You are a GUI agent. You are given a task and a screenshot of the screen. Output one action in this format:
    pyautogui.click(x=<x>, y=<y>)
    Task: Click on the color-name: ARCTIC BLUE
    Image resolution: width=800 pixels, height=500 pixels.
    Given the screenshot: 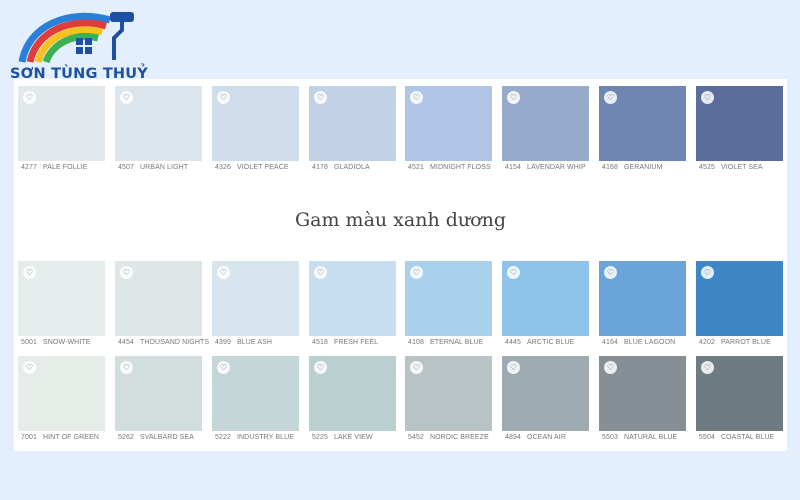 What is the action you would take?
    pyautogui.click(x=550, y=342)
    